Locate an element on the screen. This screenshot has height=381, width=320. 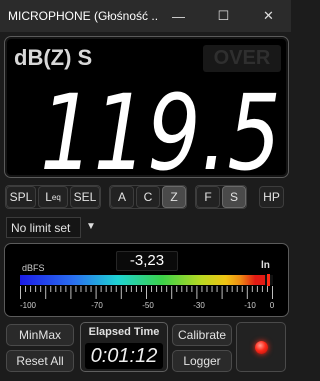
reset-all-button: Reset All is located at coordinates (40, 361).